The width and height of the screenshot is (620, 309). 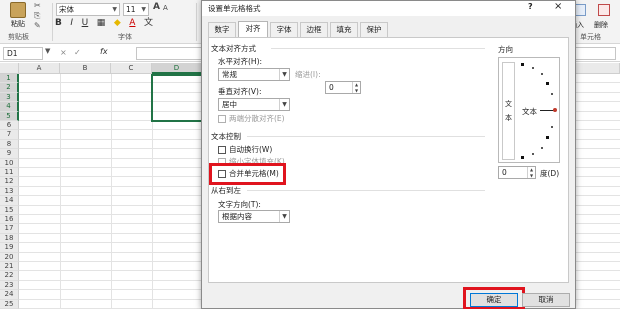 What do you see at coordinates (63, 52) in the screenshot?
I see `cancel-icon: ×` at bounding box center [63, 52].